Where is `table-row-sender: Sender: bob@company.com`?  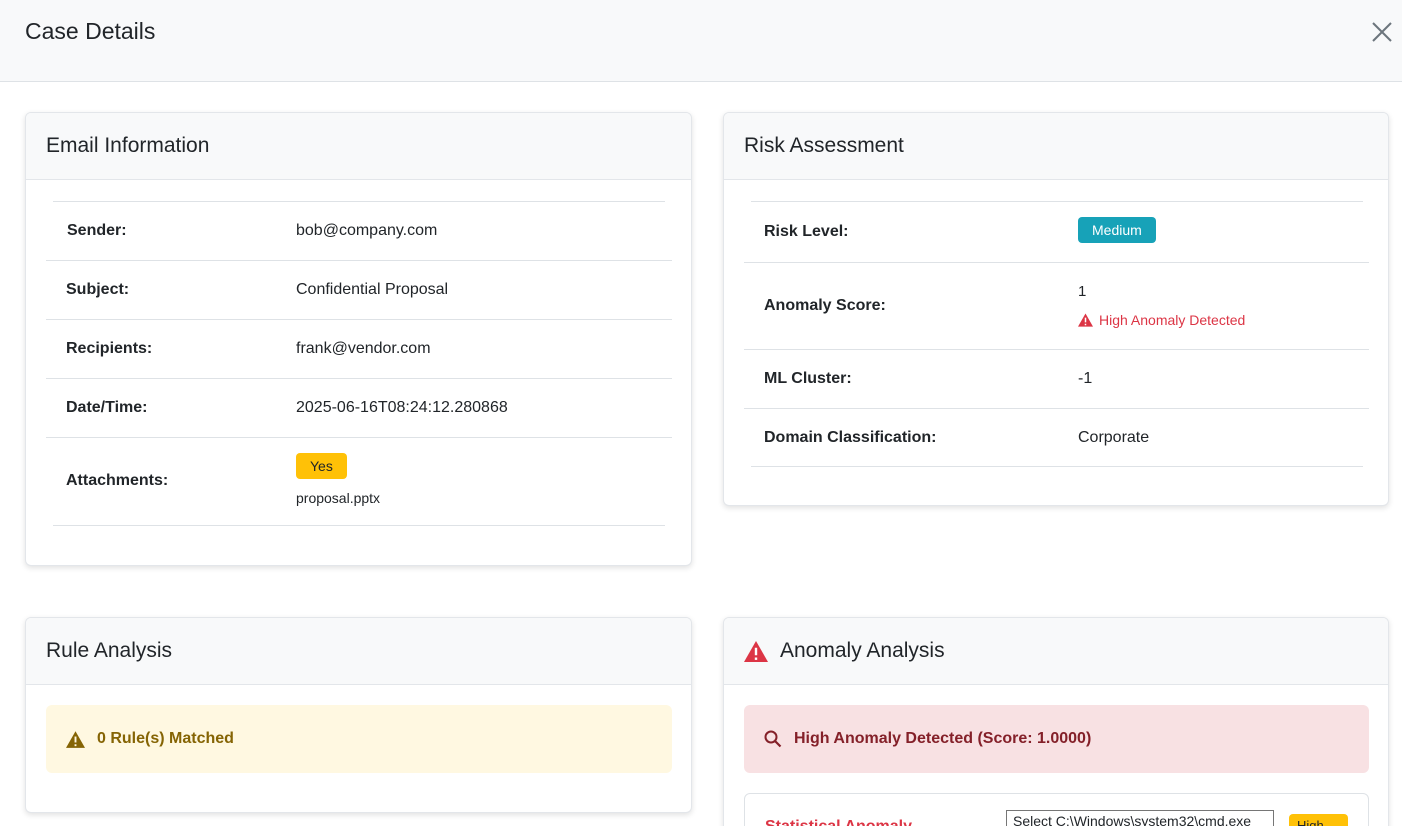
table-row-sender: Sender: bob@company.com is located at coordinates (359, 230).